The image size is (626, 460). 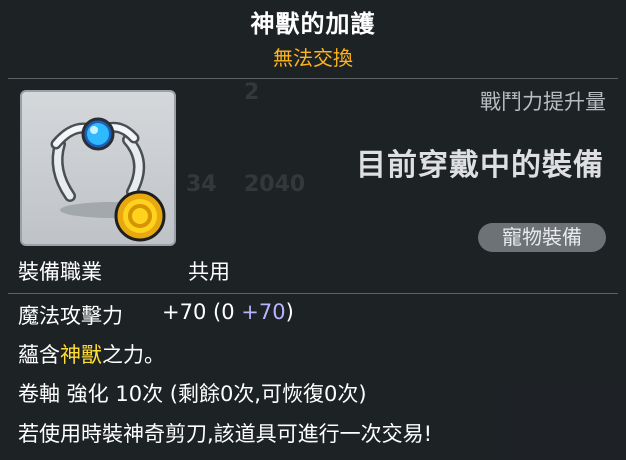 I want to click on magic-attack-total: +70, so click(x=184, y=312).